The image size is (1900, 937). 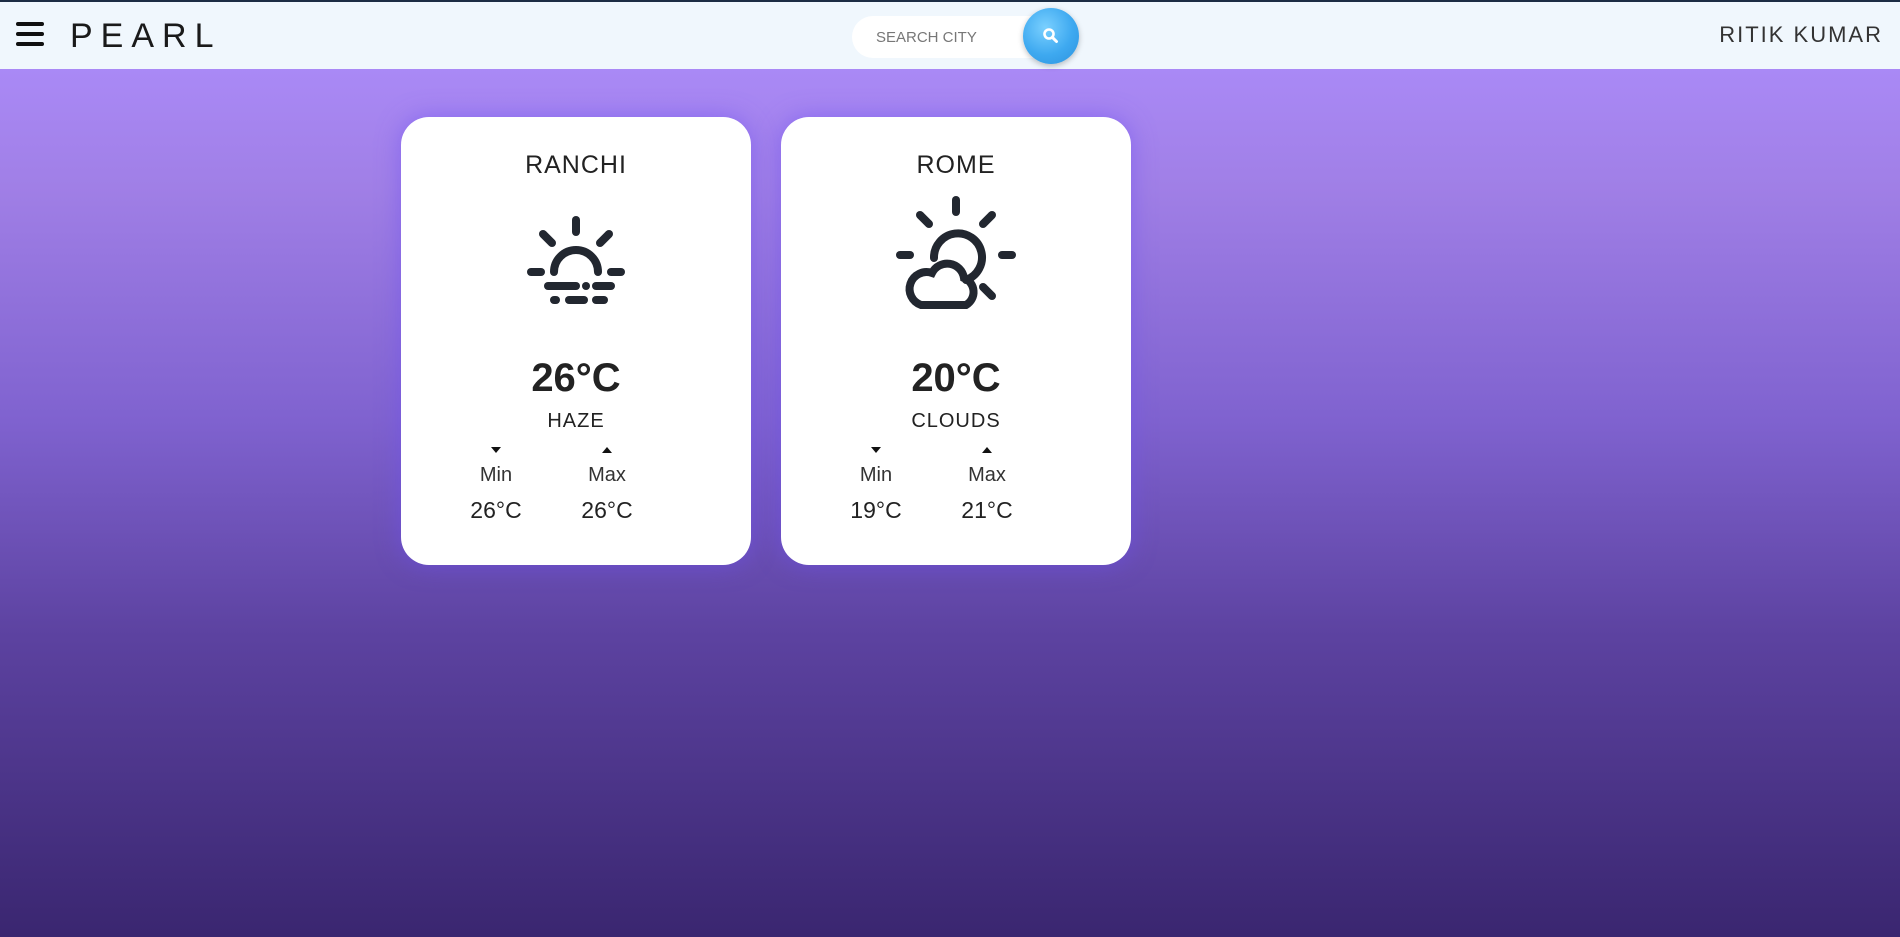 What do you see at coordinates (607, 510) in the screenshot?
I see `max-value: 26°C` at bounding box center [607, 510].